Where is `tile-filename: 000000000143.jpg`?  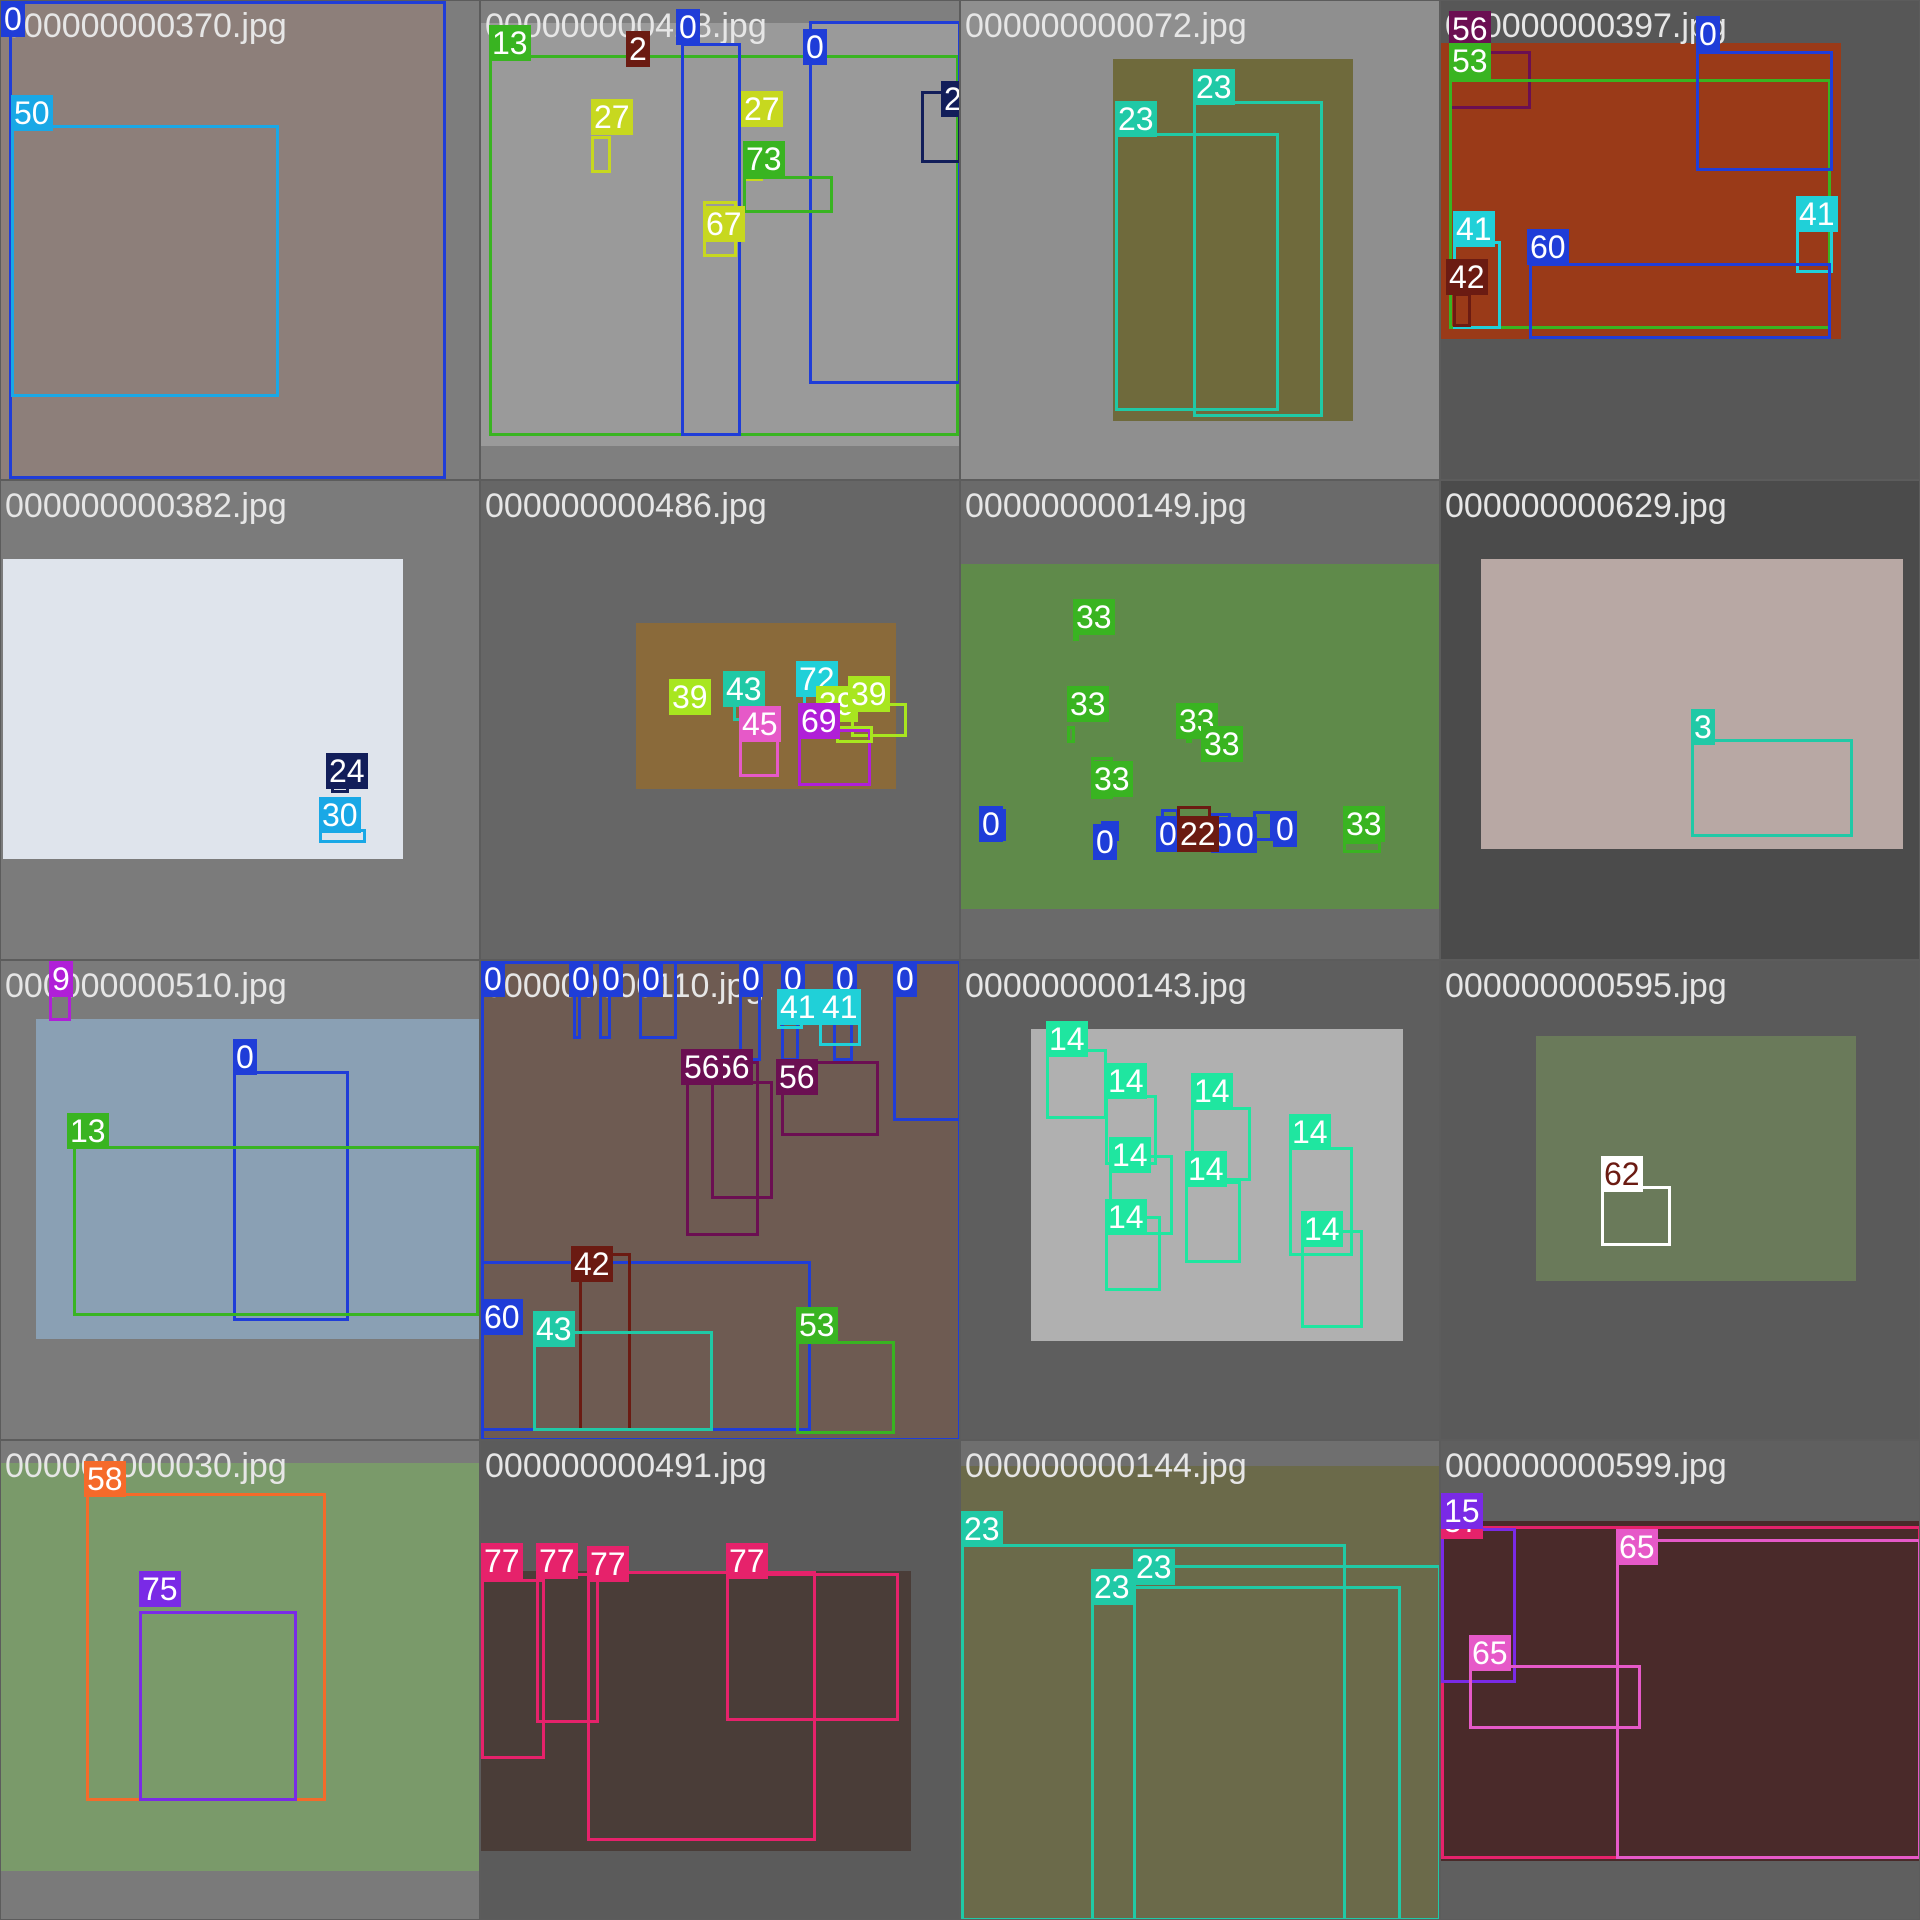 tile-filename: 000000000143.jpg is located at coordinates (1106, 986).